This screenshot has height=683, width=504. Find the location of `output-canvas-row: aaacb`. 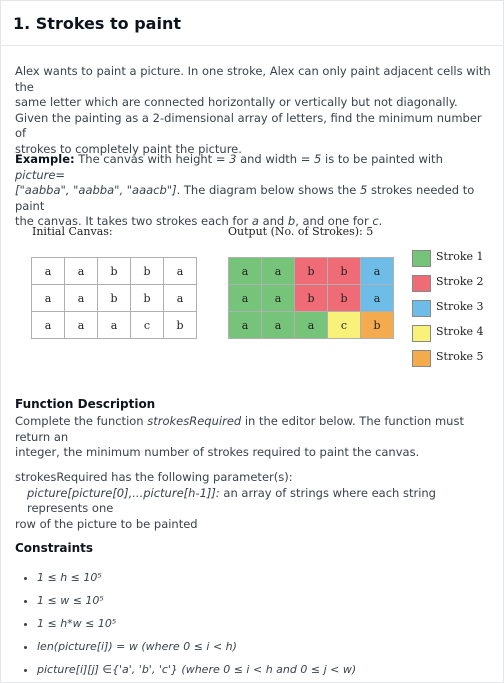

output-canvas-row: aaacb is located at coordinates (311, 325).